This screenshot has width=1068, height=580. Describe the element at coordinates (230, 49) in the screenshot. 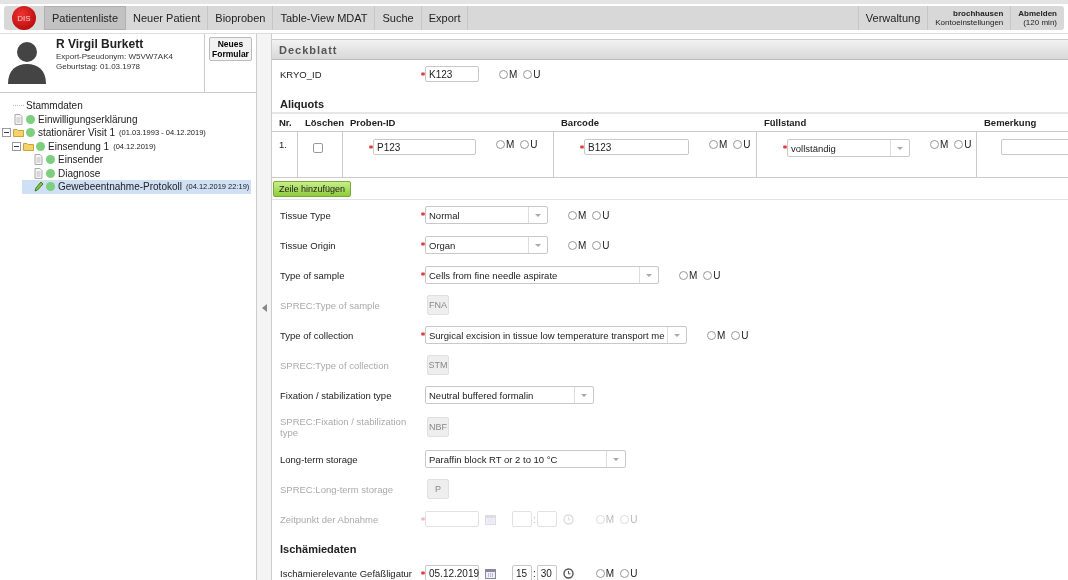

I see `new-form-button: Neues Formular` at that location.